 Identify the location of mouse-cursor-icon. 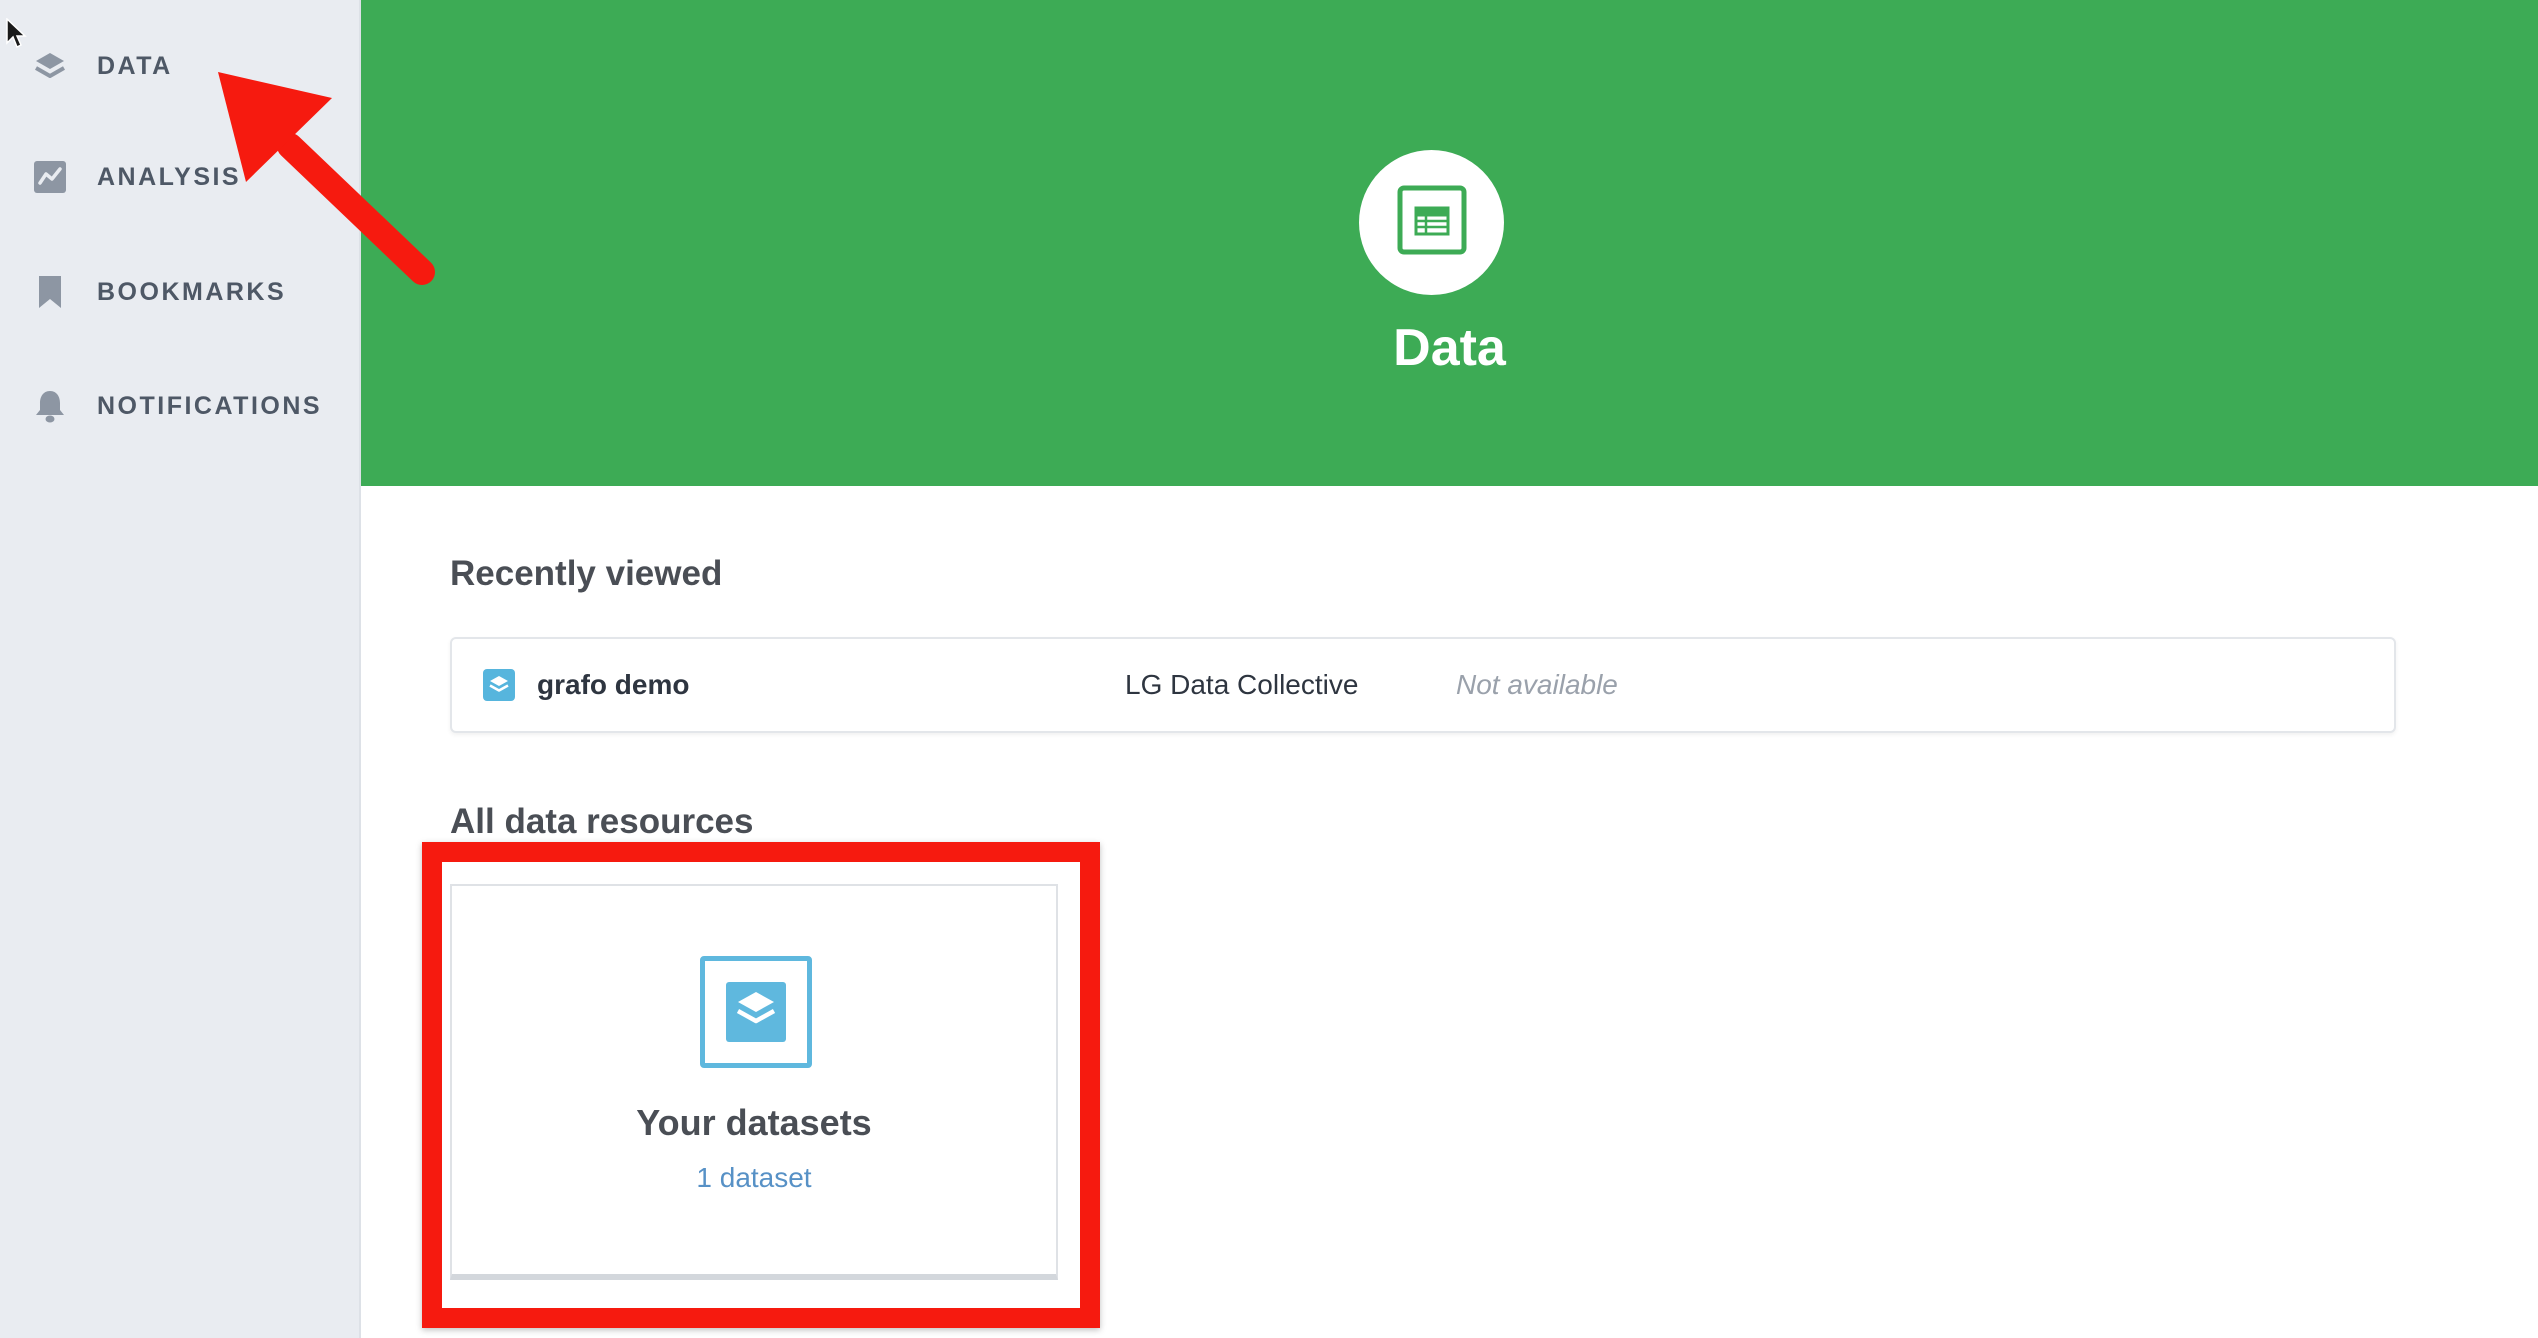
(16, 33).